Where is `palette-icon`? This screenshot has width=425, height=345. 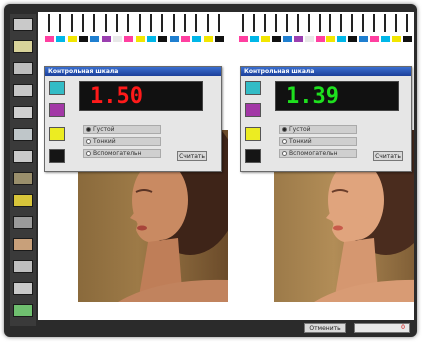 palette-icon is located at coordinates (23, 156).